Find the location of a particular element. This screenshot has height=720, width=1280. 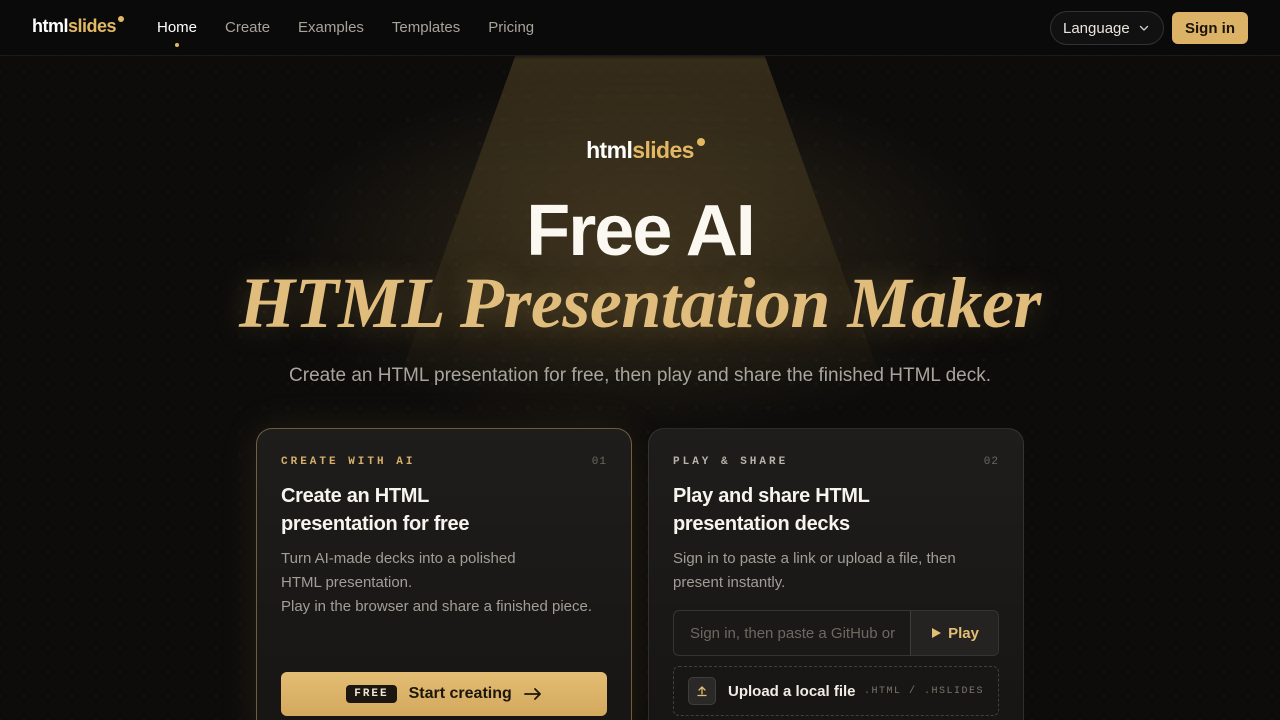

create-card-title-line1: Create an HTML is located at coordinates (355, 496).